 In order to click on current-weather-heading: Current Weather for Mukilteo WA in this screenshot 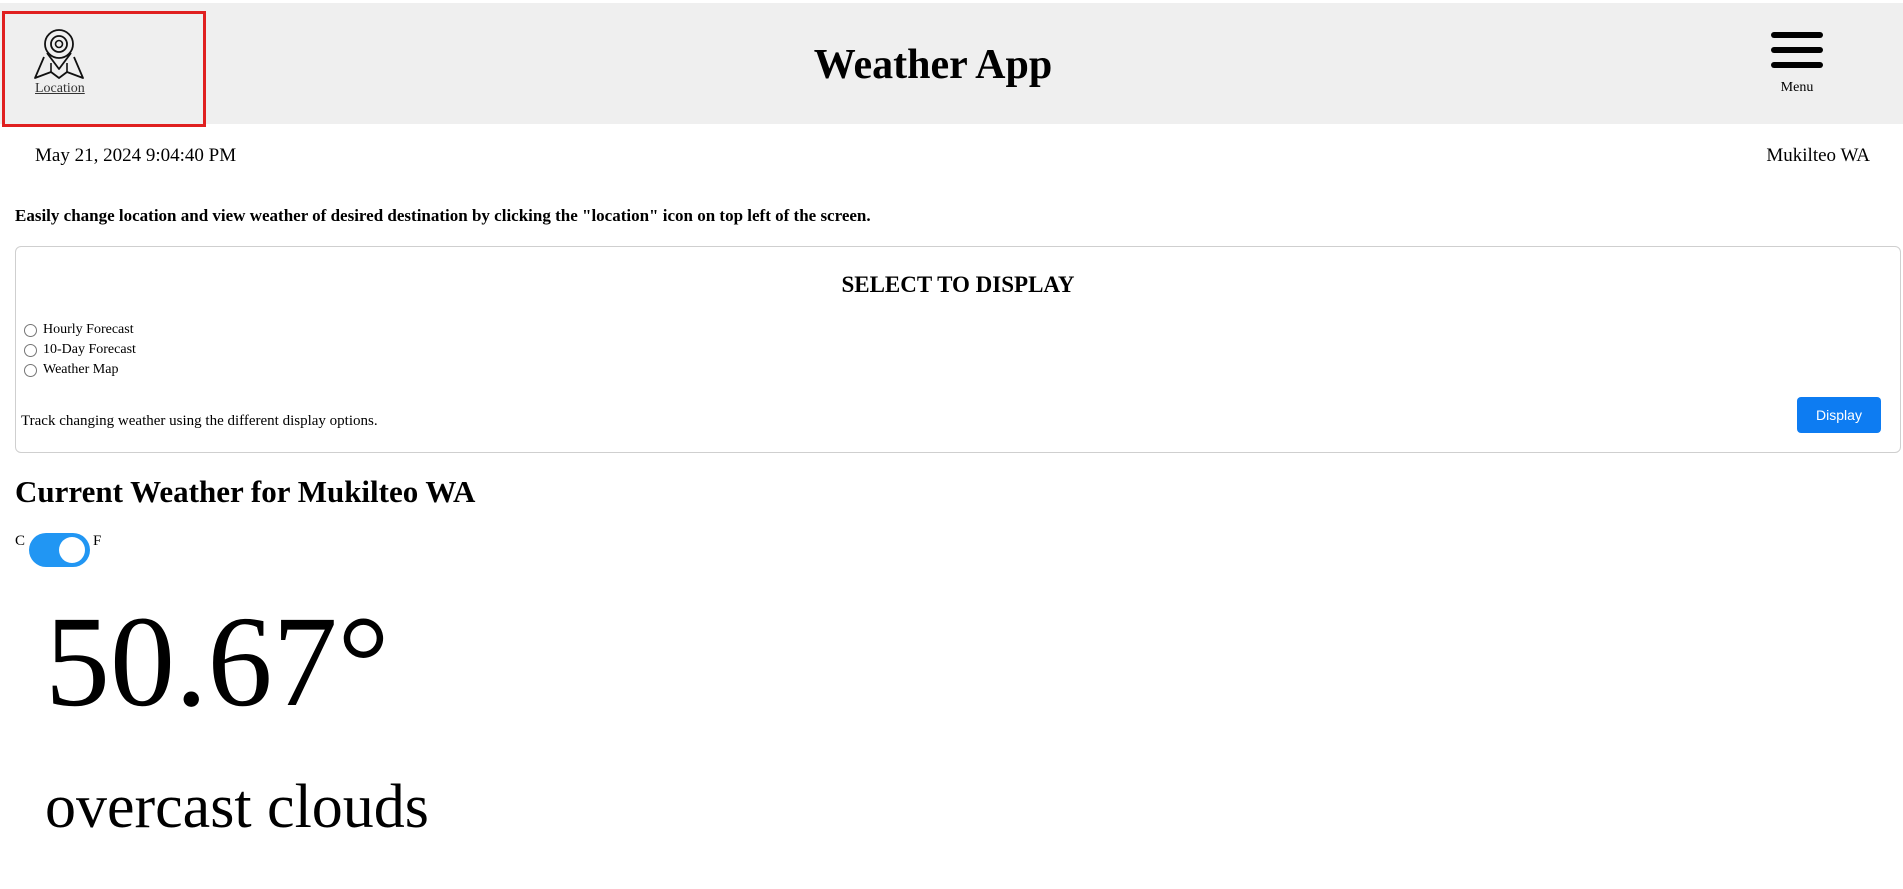, I will do `click(245, 491)`.